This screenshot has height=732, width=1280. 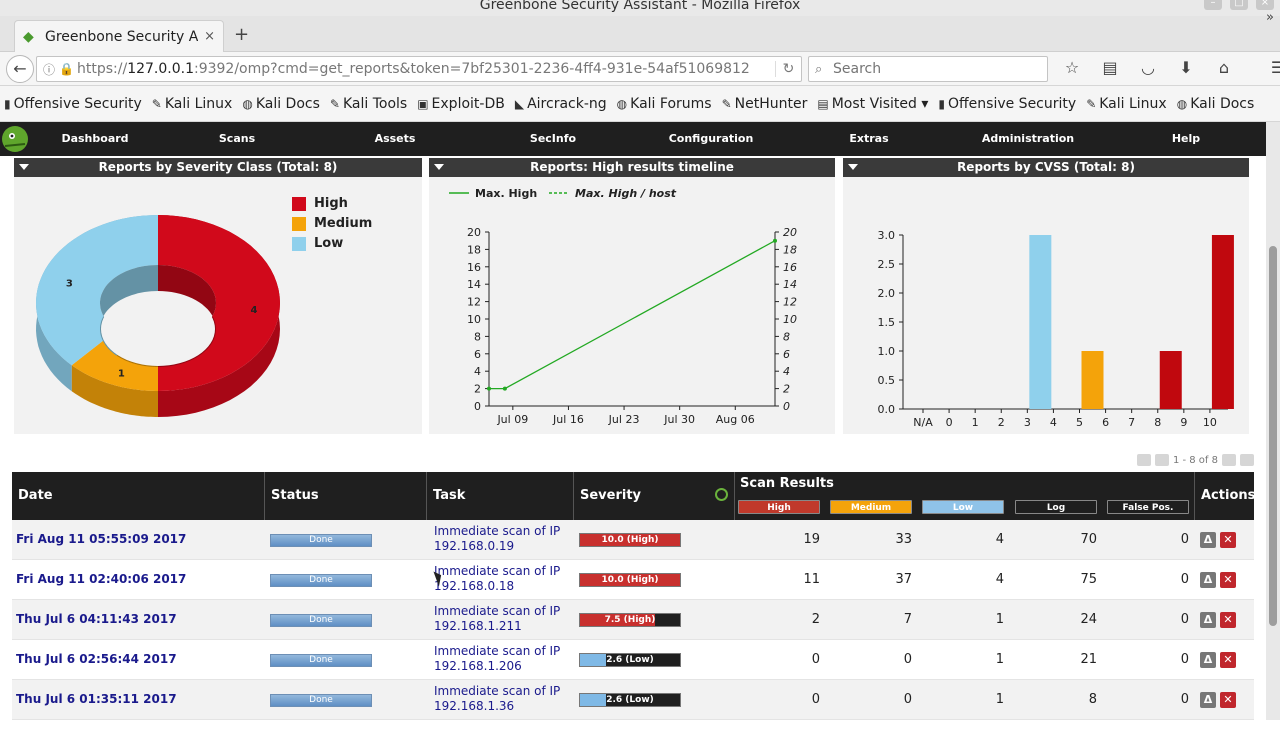 I want to click on kali-docs-icon: ◍, so click(x=247, y=103).